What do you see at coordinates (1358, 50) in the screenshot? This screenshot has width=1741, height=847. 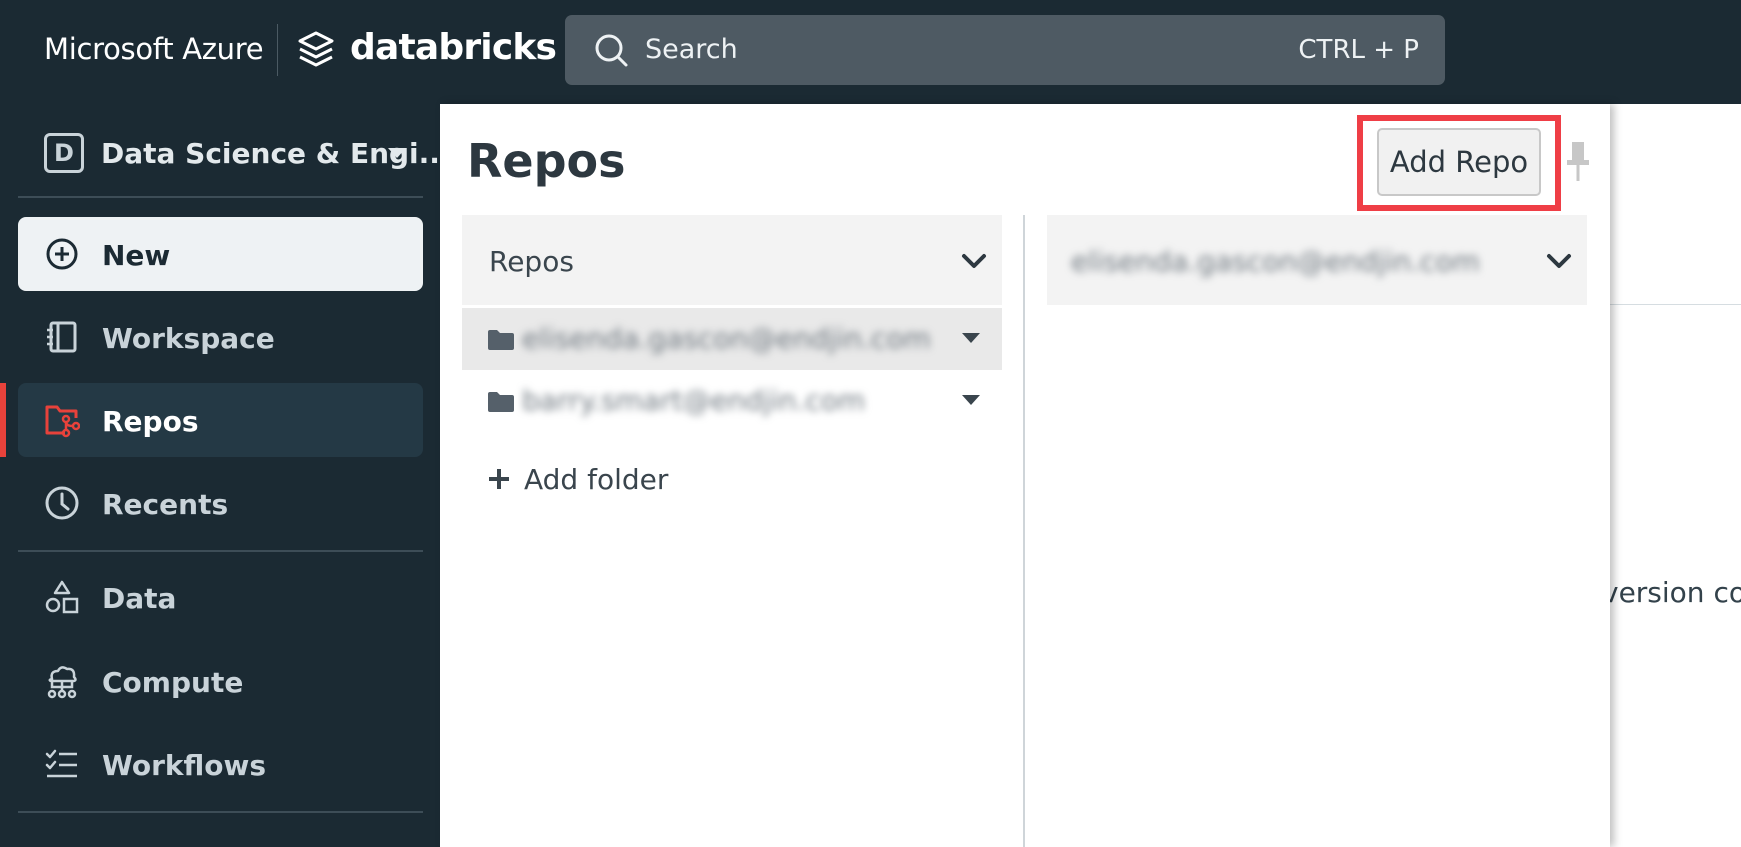 I see `search-shortcut-hint: CTRL + P` at bounding box center [1358, 50].